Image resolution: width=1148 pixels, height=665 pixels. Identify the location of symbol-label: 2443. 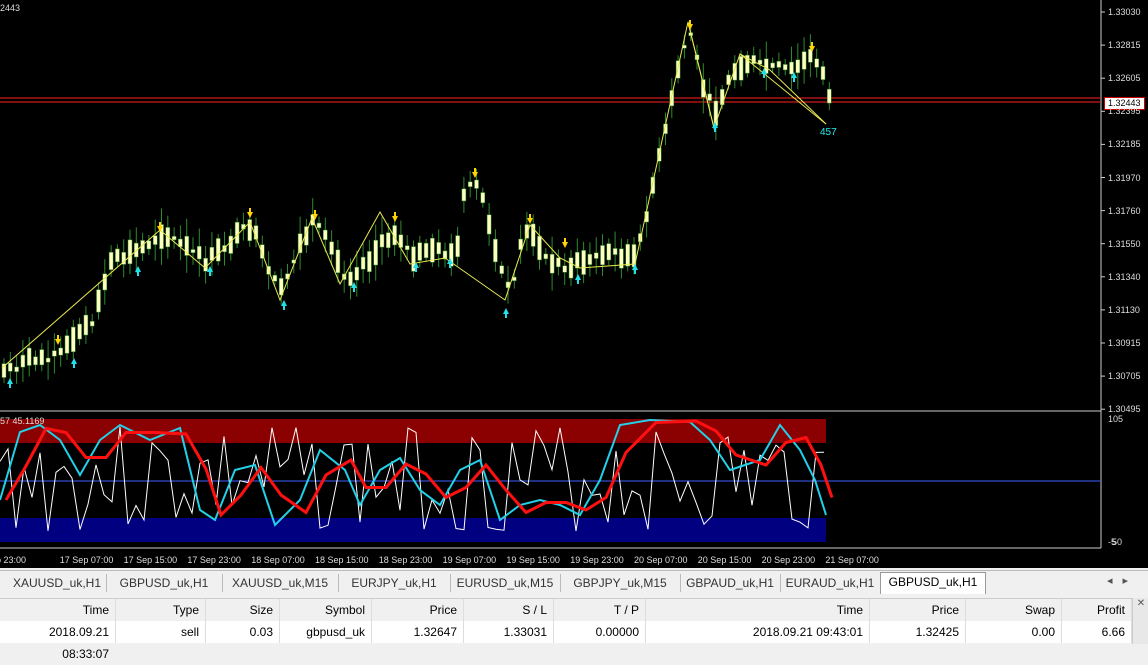
(10, 8).